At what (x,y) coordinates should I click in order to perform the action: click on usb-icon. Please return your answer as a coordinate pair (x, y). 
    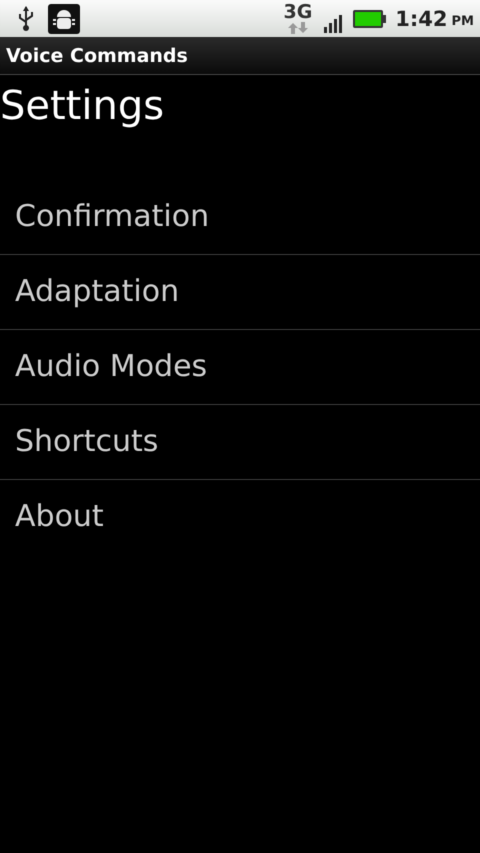
    Looking at the image, I should click on (26, 19).